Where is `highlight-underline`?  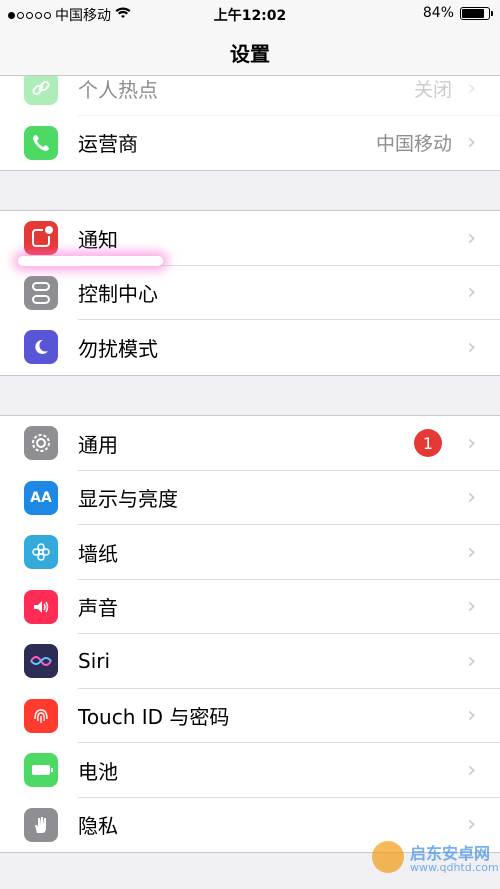
highlight-underline is located at coordinates (90, 261).